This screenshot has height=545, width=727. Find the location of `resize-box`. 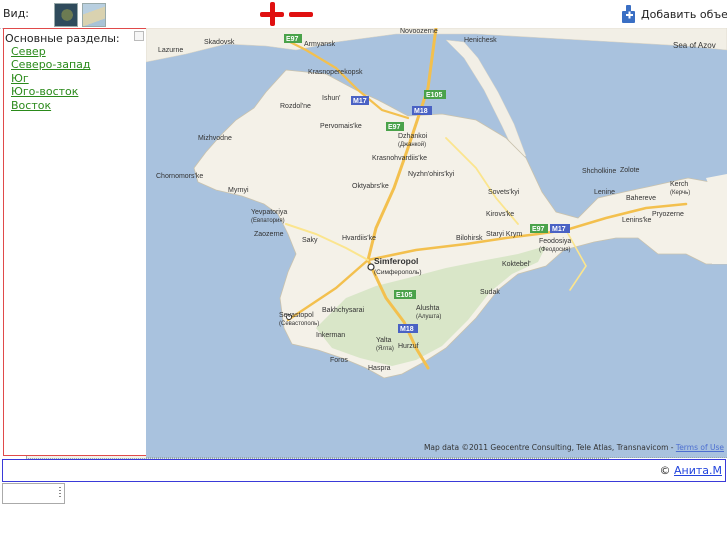

resize-box is located at coordinates (33, 493).